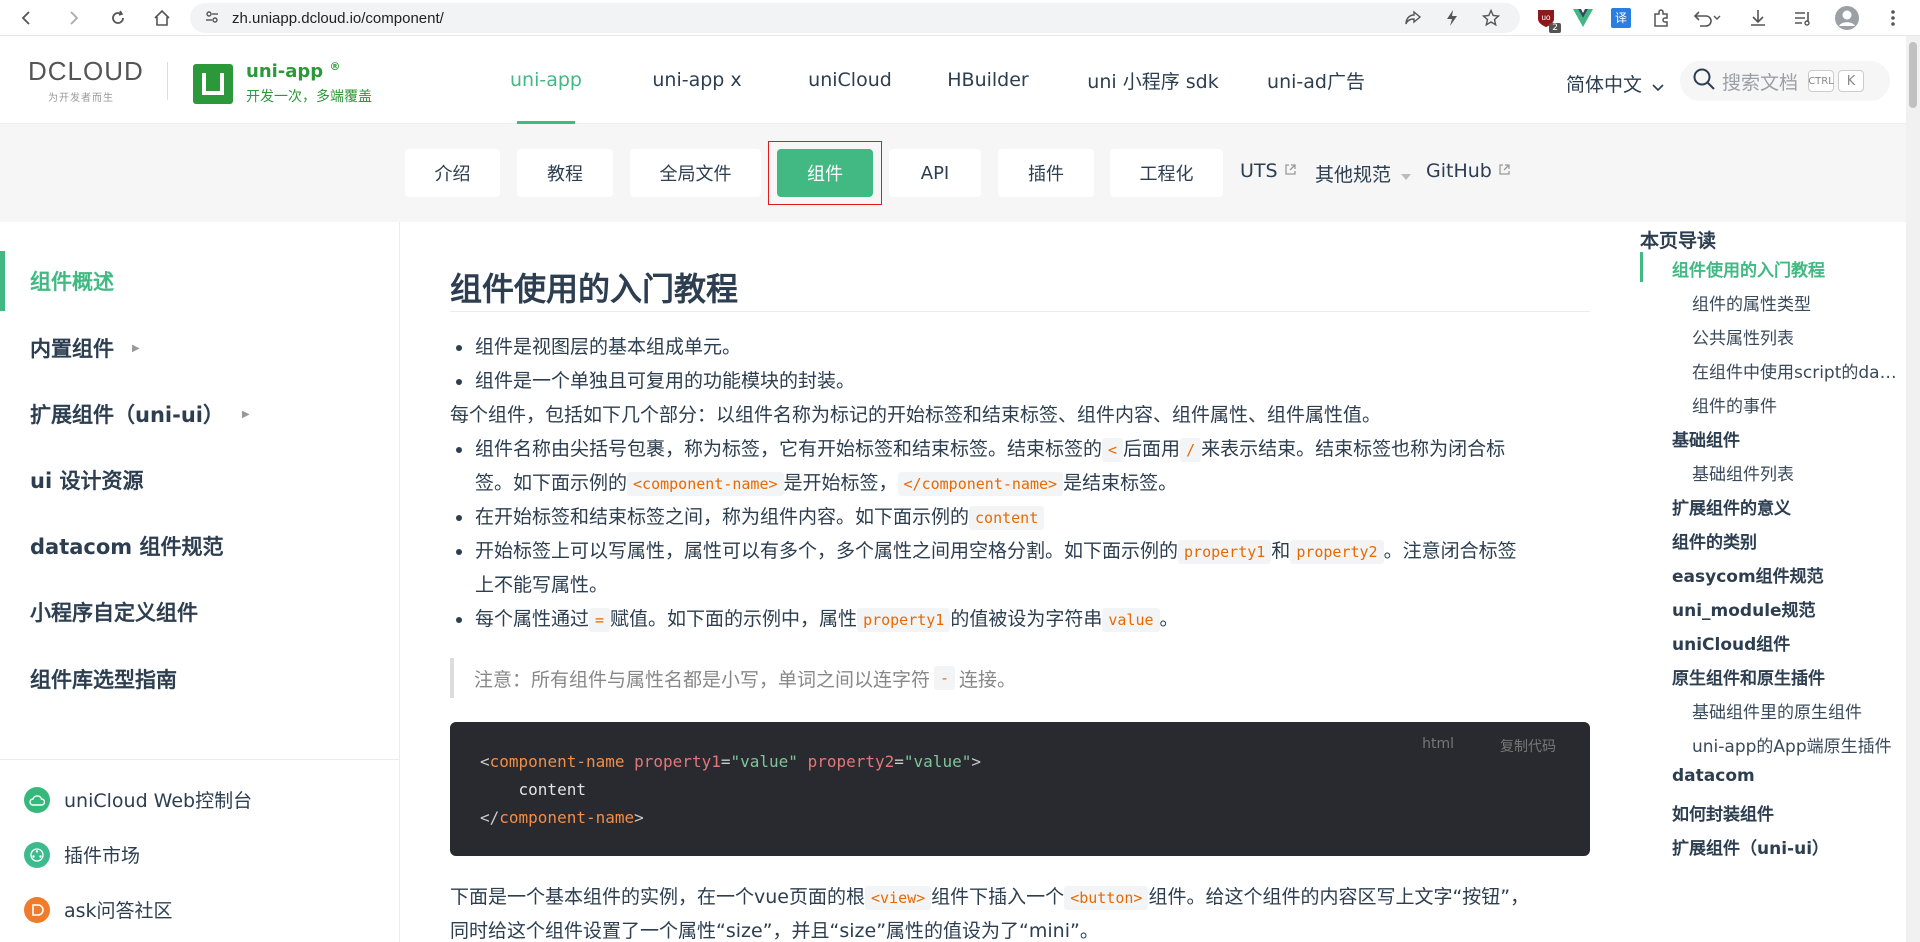  I want to click on main-nav-hbuilder: HBuilder, so click(988, 80).